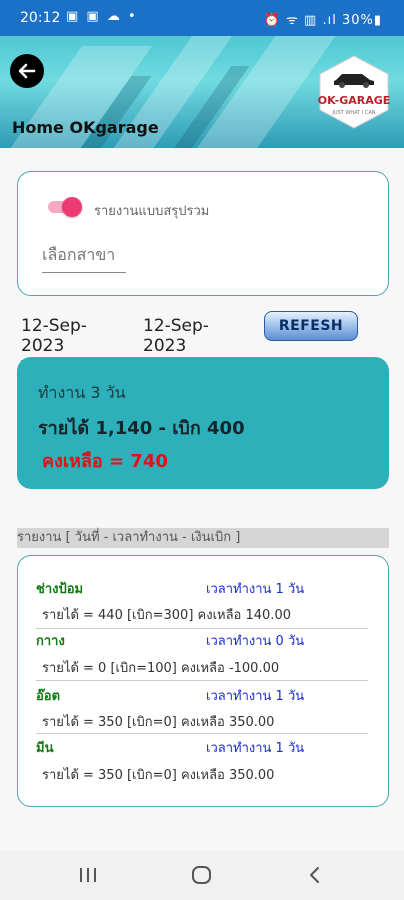  I want to click on home-icon, so click(201, 875).